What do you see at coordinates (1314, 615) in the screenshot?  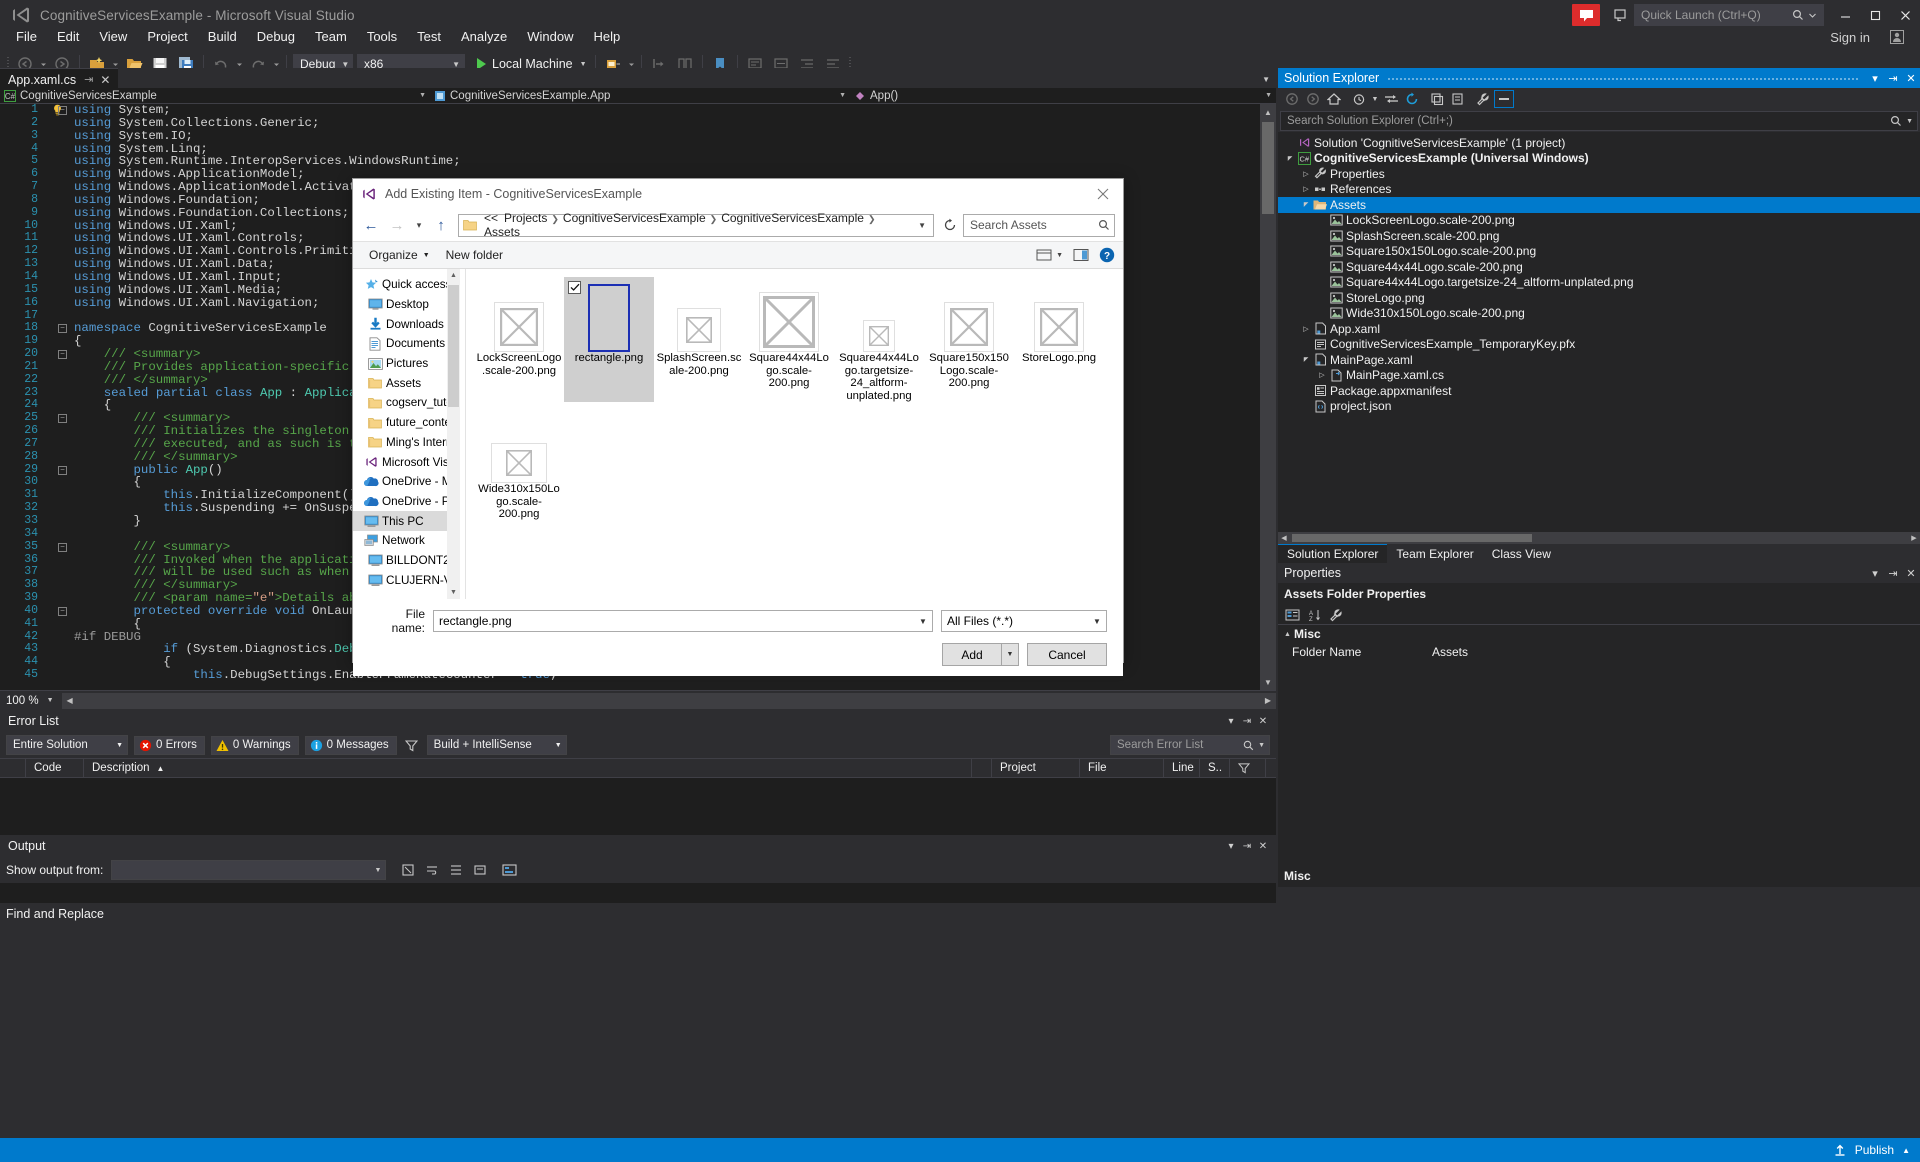 I see `alphabetical-icon: AZ` at bounding box center [1314, 615].